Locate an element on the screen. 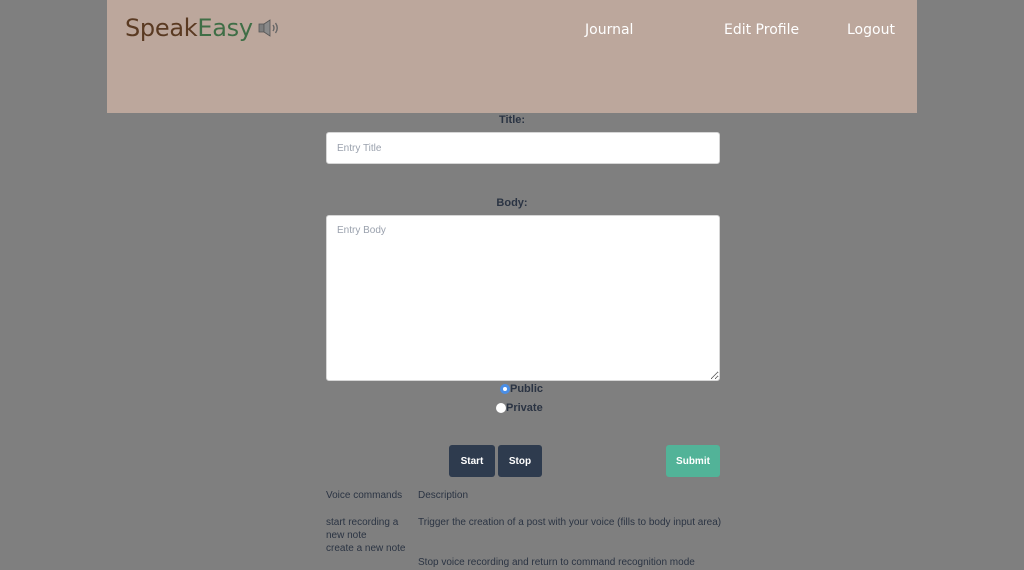 The image size is (1024, 570). commands-header-command: Voice commands is located at coordinates (364, 495).